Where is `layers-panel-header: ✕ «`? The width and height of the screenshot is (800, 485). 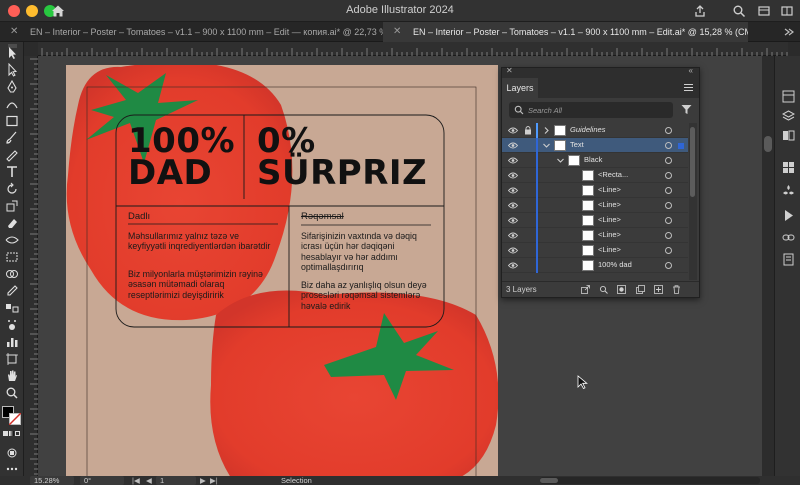 layers-panel-header: ✕ « is located at coordinates (600, 72).